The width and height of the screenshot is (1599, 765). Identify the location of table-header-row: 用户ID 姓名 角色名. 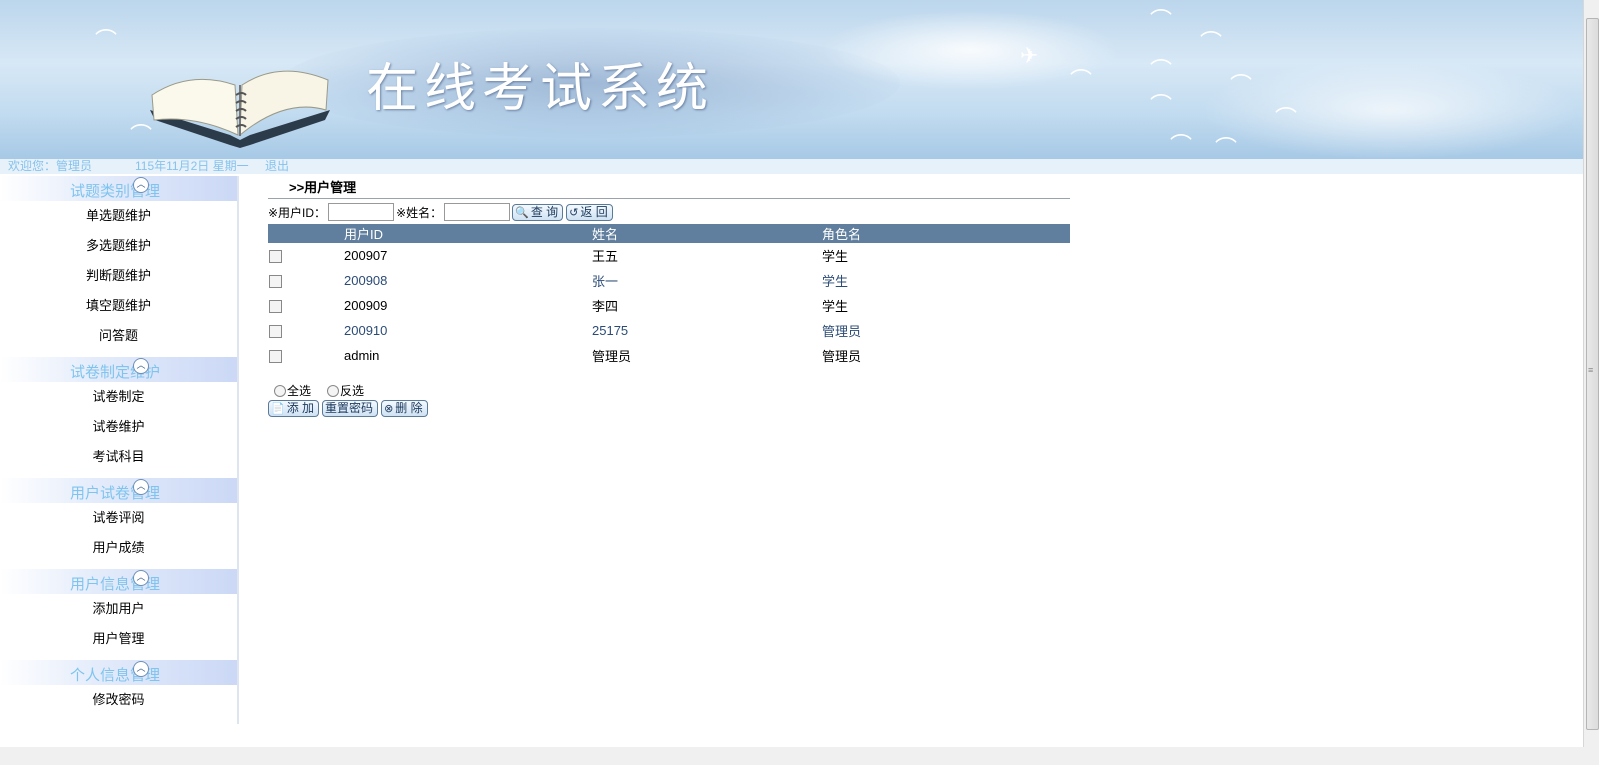
(669, 233).